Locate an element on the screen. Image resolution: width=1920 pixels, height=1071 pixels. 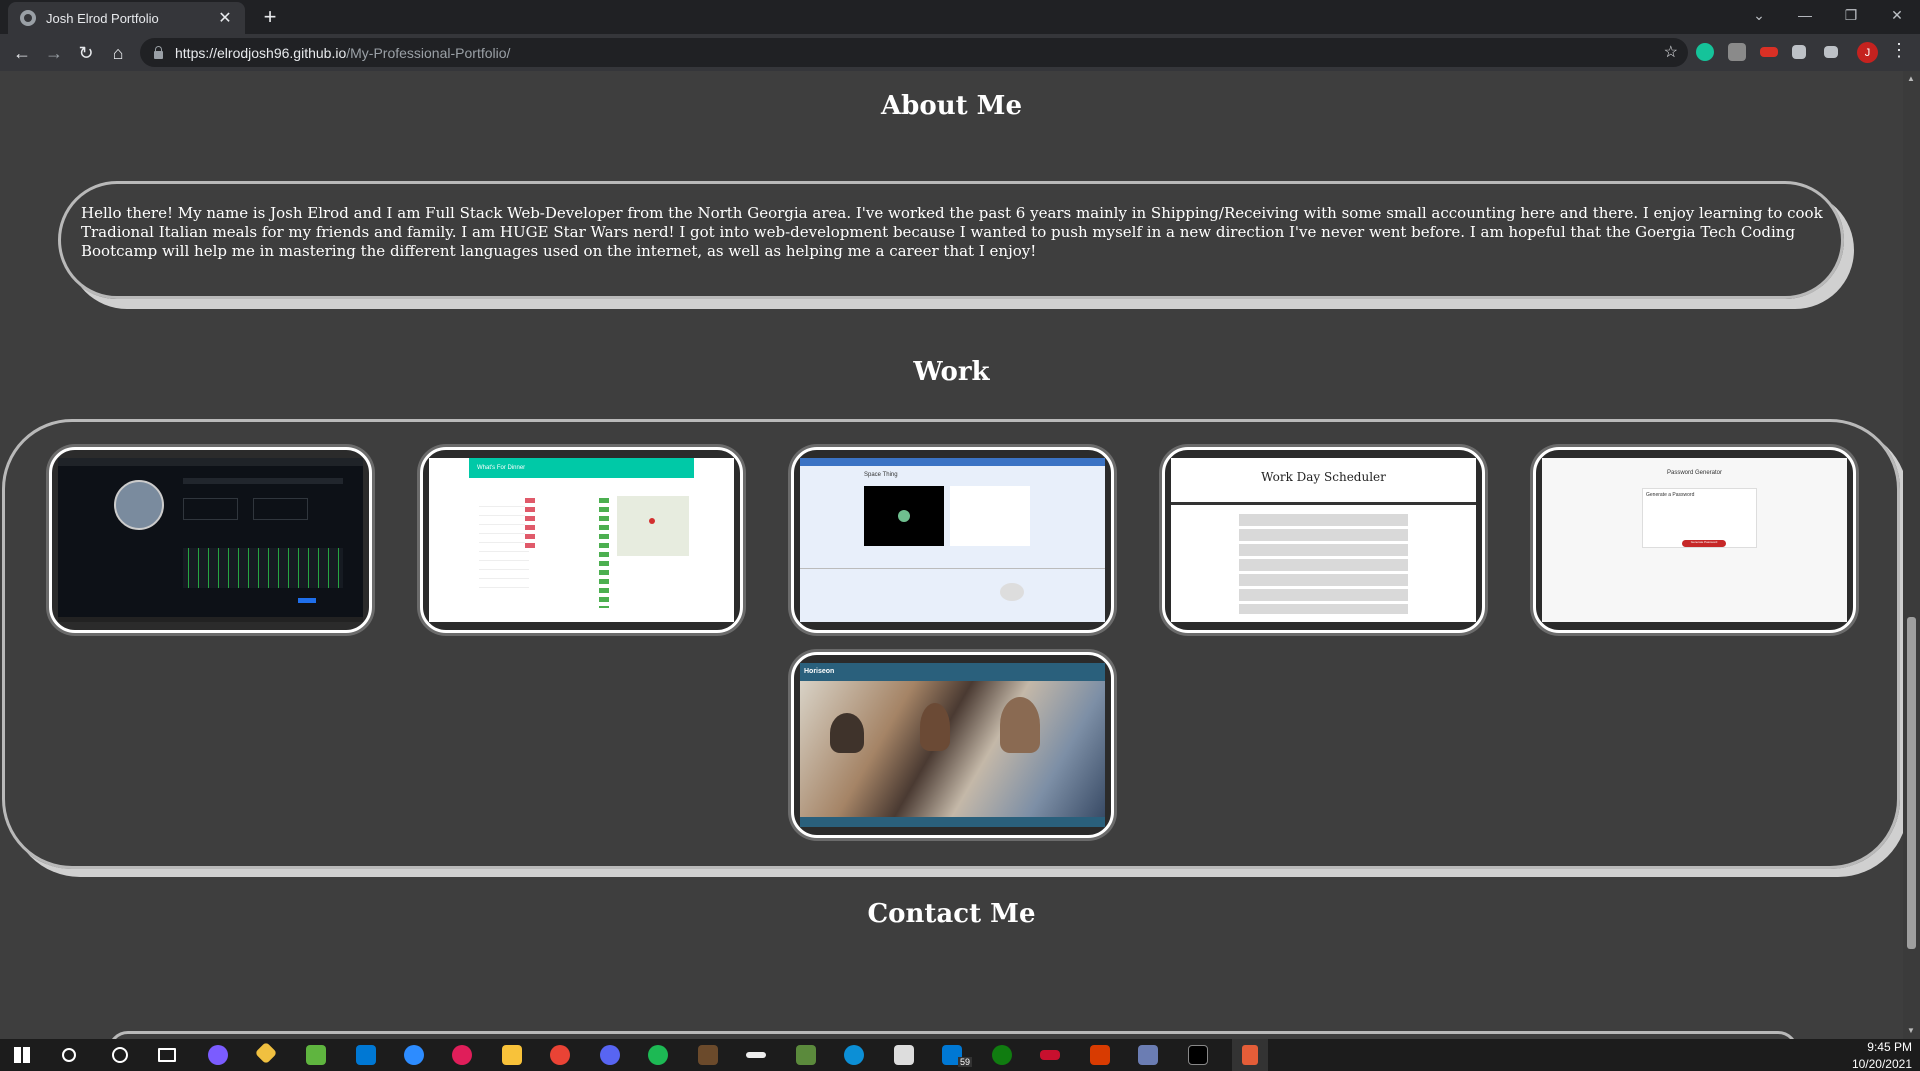
about-me-heading: About Me is located at coordinates (951, 106).